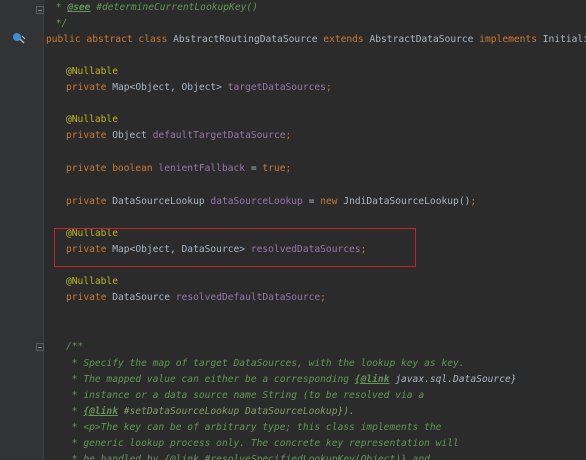 This screenshot has height=460, width=586. Describe the element at coordinates (235, 247) in the screenshot. I see `highlight-annotation-box` at that location.